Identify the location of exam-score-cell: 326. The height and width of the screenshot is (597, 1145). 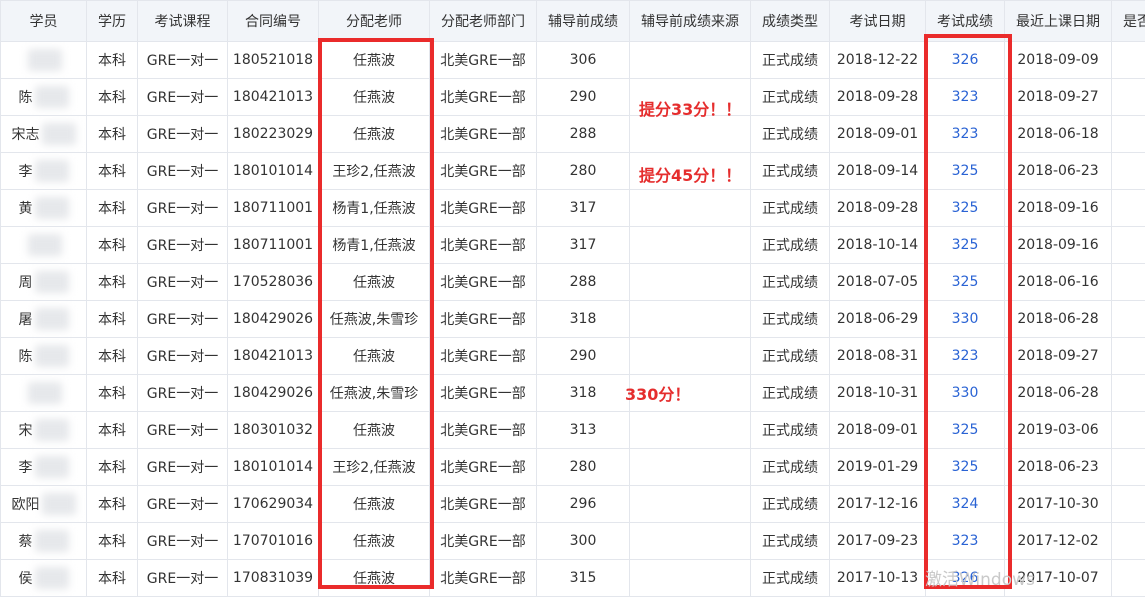
(965, 60).